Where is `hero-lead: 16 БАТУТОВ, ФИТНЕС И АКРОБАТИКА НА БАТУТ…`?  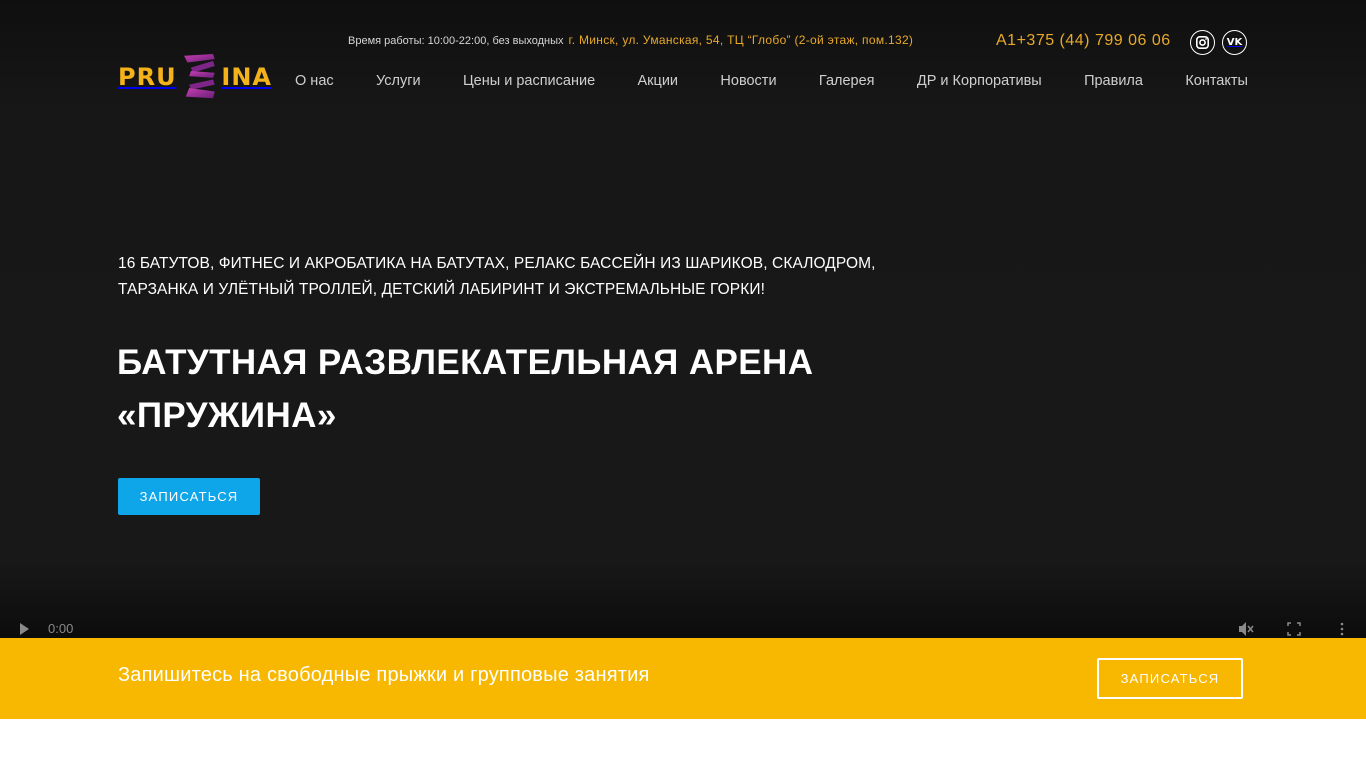 hero-lead: 16 БАТУТОВ, ФИТНЕС И АКРОБАТИКА НА БАТУТ… is located at coordinates (497, 276).